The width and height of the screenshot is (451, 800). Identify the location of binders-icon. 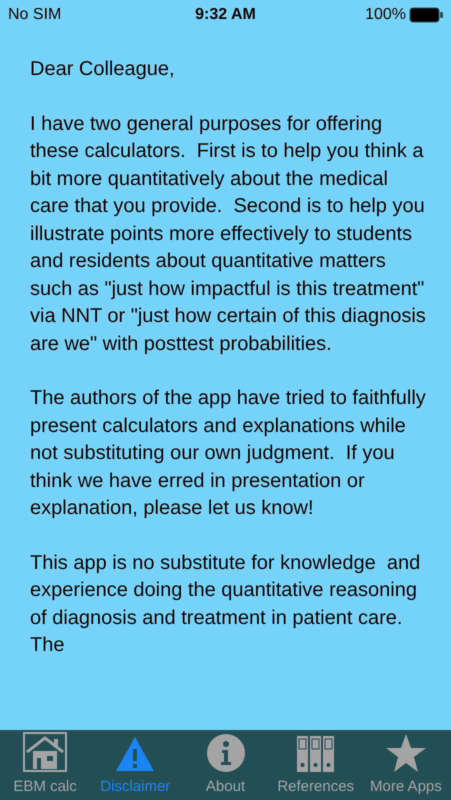
(315, 754).